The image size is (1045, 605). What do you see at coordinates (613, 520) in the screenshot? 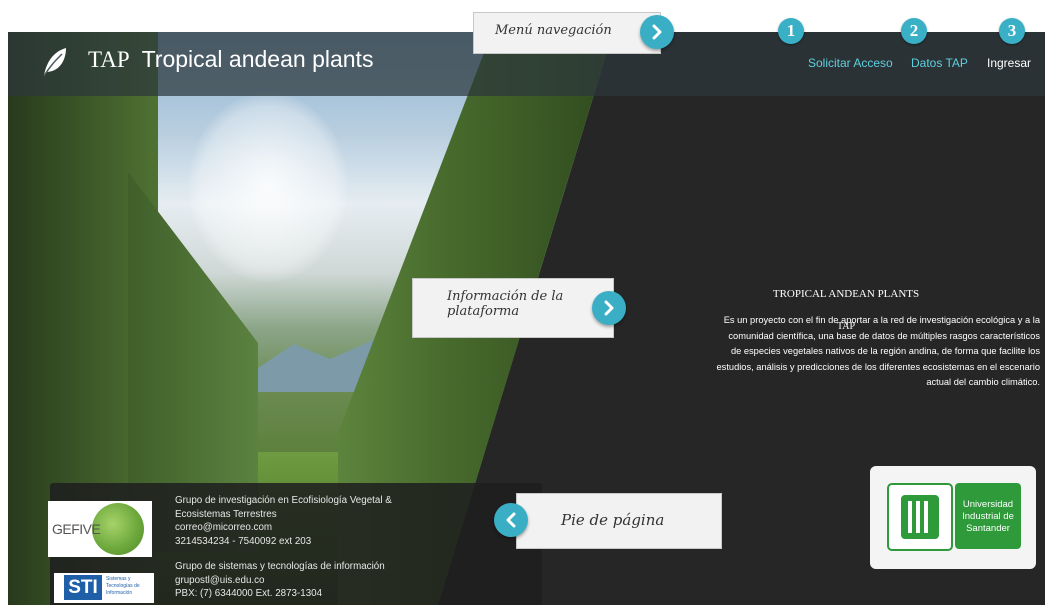
I see `callout-footer-text: Pie de página` at bounding box center [613, 520].